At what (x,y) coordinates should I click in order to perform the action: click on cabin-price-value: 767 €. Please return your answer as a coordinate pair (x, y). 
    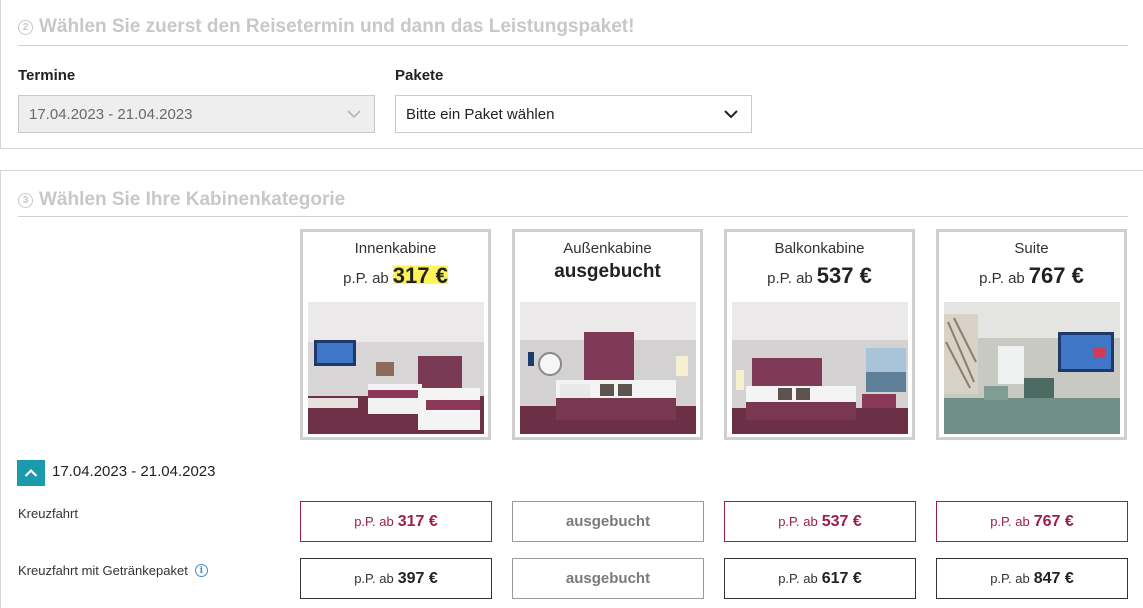
    Looking at the image, I should click on (1056, 275).